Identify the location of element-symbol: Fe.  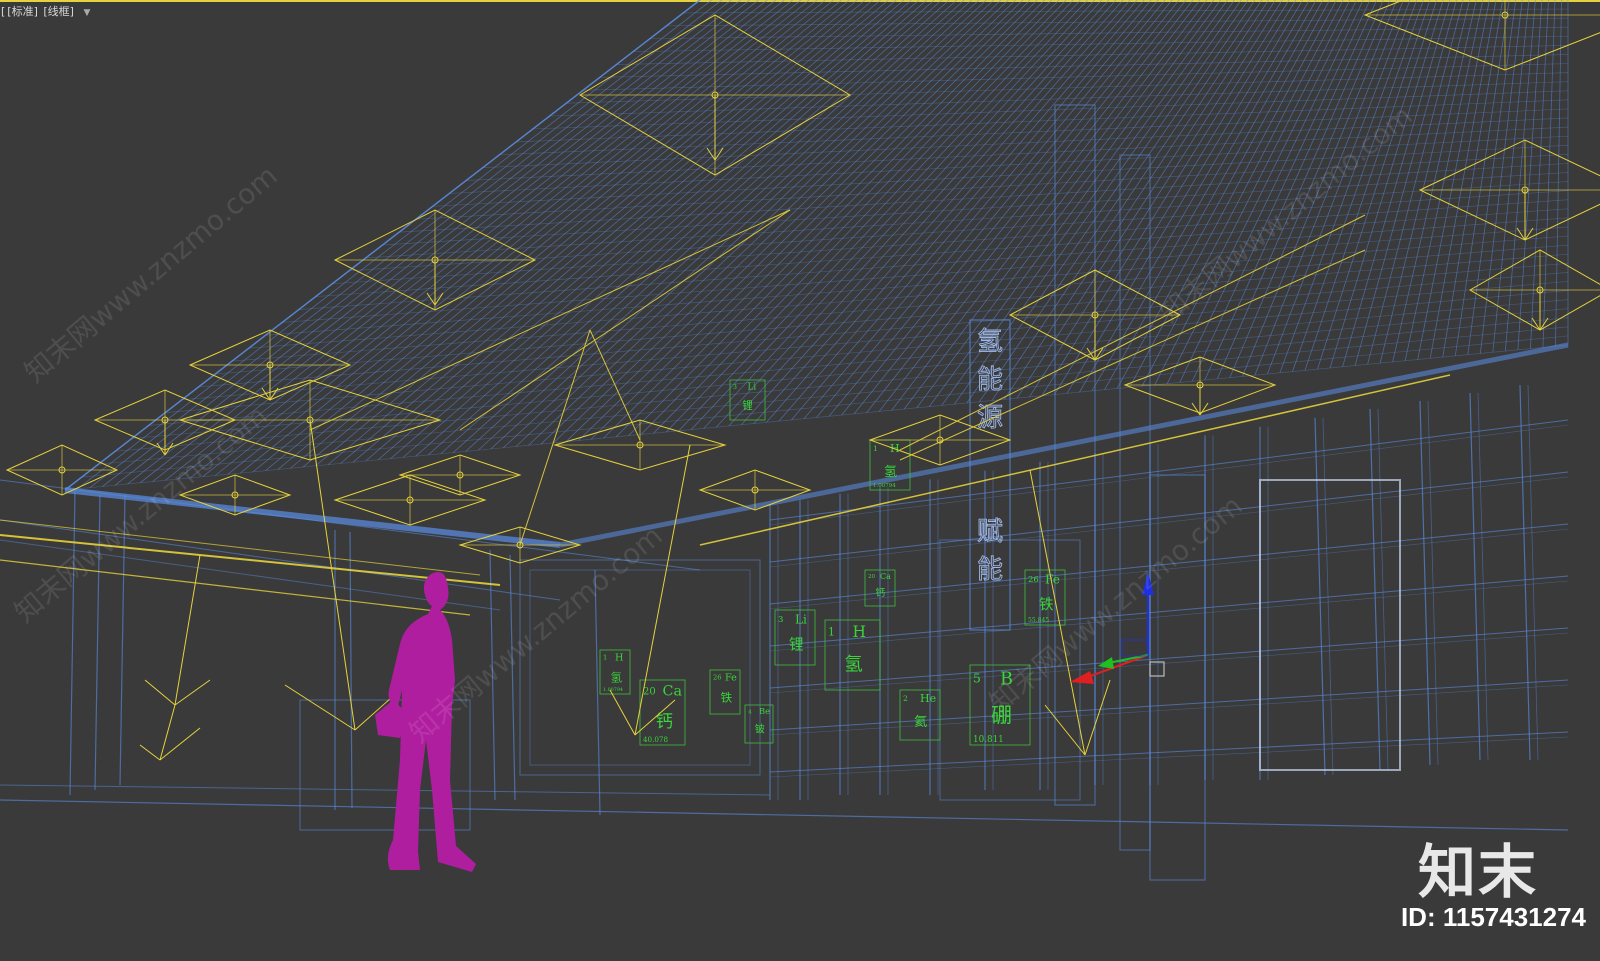
(731, 678).